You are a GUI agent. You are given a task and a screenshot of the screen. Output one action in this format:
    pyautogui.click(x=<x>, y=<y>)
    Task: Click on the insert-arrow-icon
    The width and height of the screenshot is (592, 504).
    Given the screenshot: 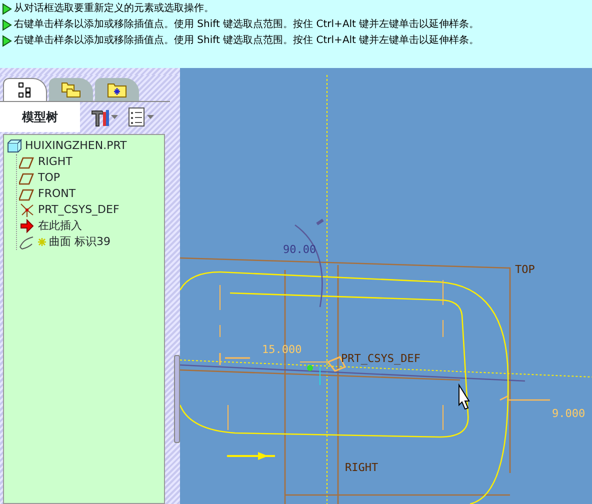 What is the action you would take?
    pyautogui.click(x=27, y=226)
    